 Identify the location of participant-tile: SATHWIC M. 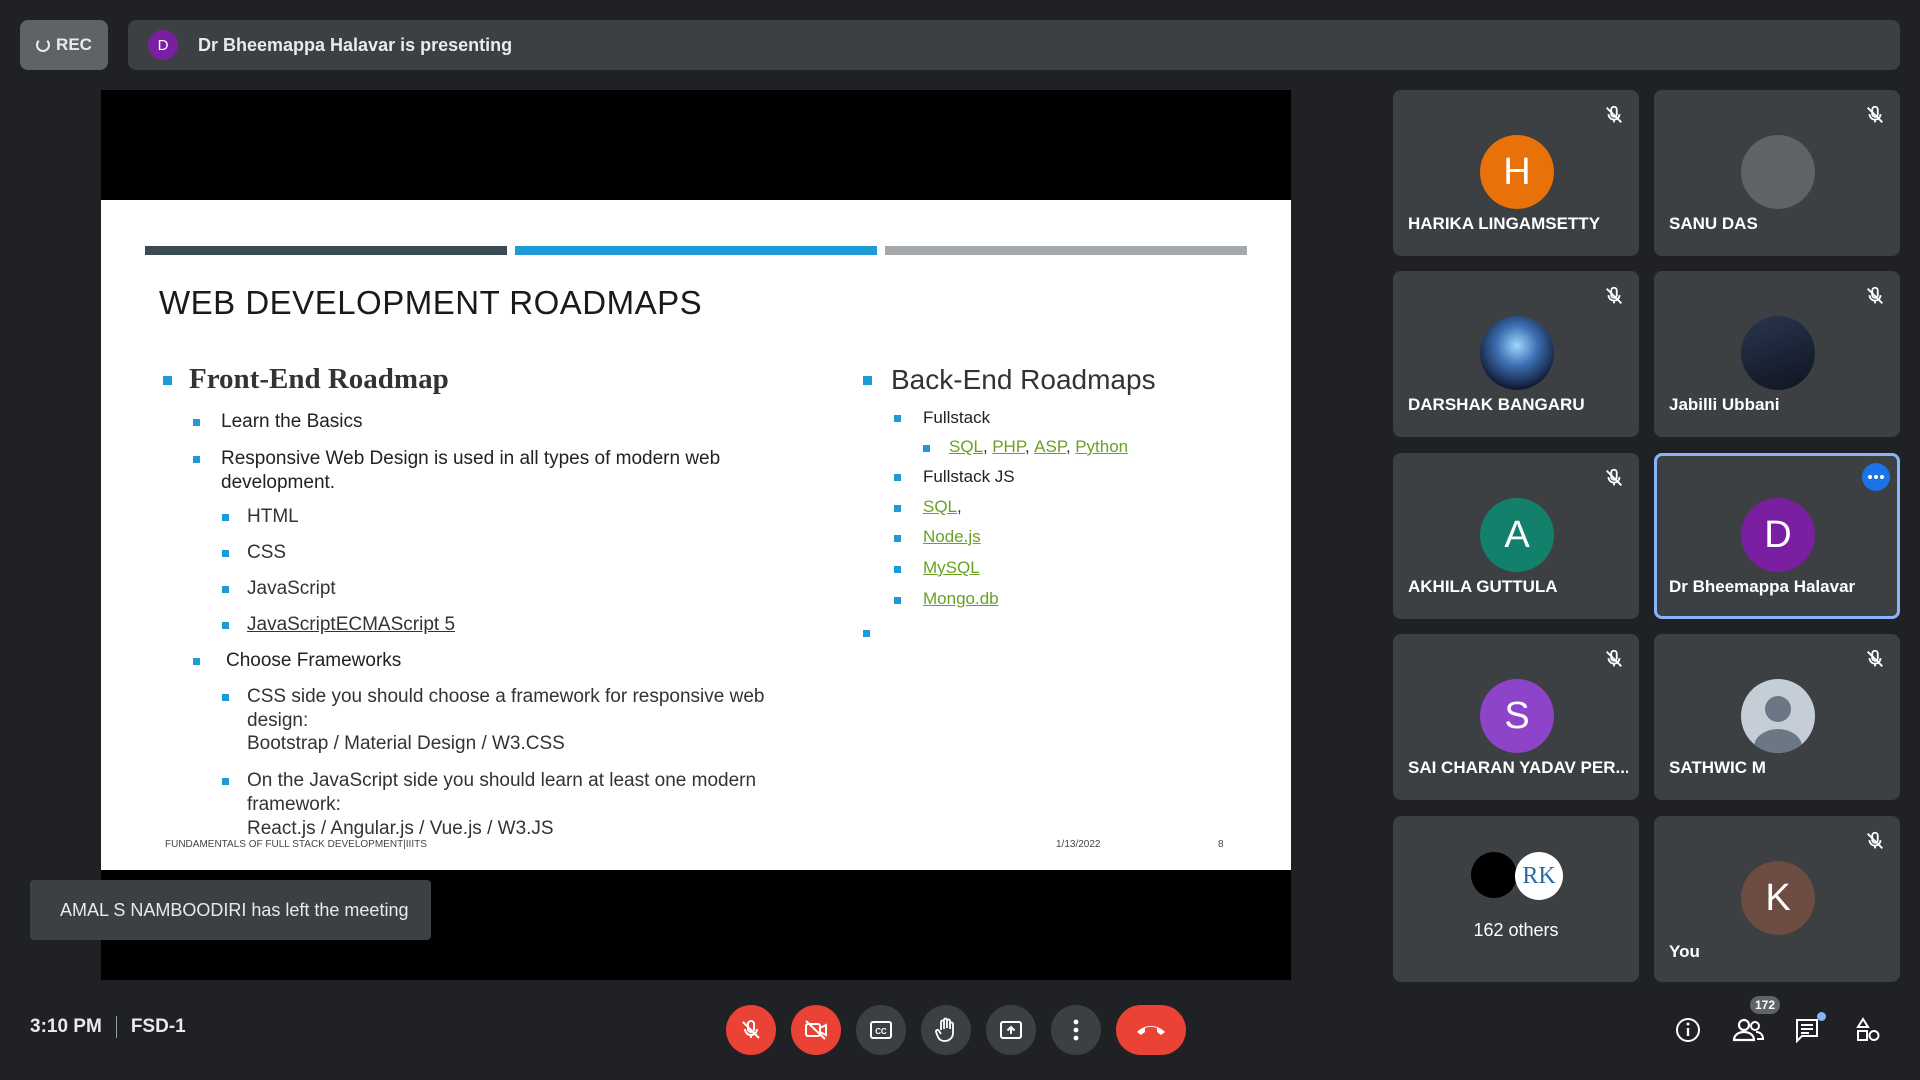
(1777, 717).